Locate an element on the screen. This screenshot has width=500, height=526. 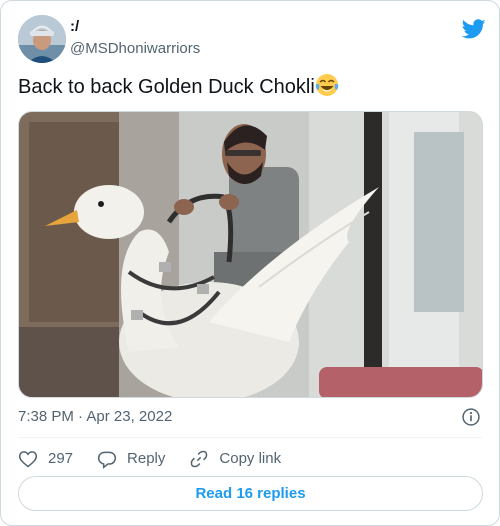
divider is located at coordinates (250, 437).